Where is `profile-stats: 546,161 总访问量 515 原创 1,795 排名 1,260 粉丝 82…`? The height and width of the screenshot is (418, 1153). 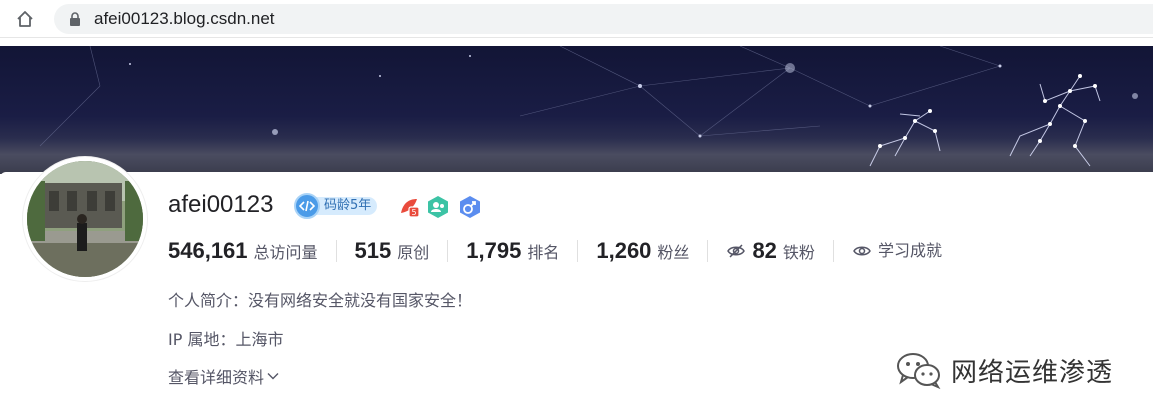
profile-stats: 546,161 总访问量 515 原创 1,795 排名 1,260 粉丝 82… is located at coordinates (573, 251).